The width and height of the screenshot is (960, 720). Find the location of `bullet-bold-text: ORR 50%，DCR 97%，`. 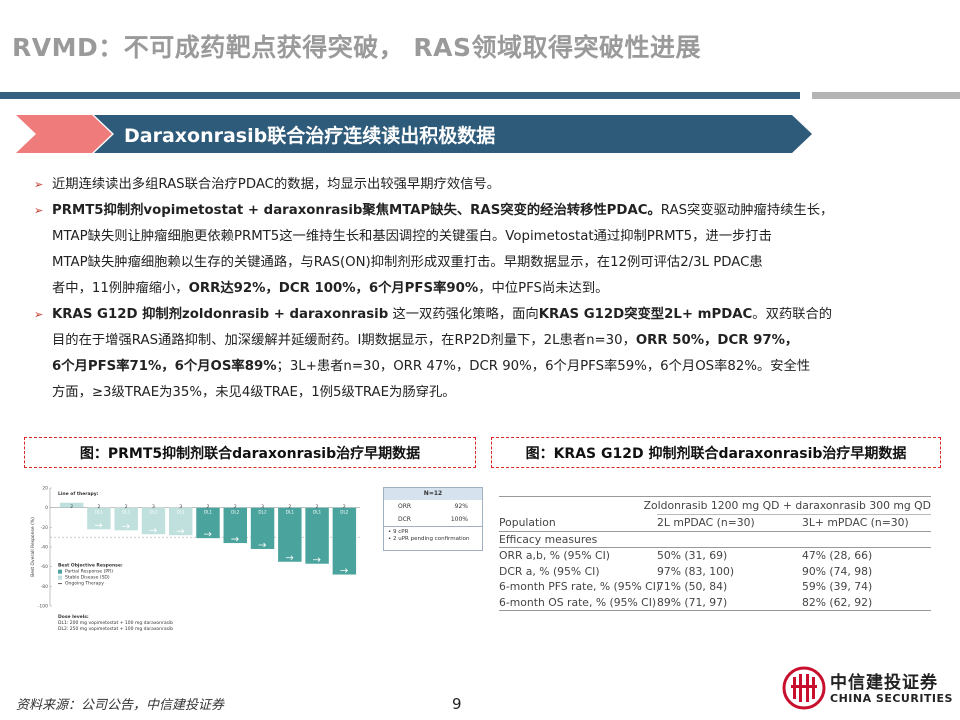

bullet-bold-text: ORR 50%，DCR 97%， is located at coordinates (717, 340).